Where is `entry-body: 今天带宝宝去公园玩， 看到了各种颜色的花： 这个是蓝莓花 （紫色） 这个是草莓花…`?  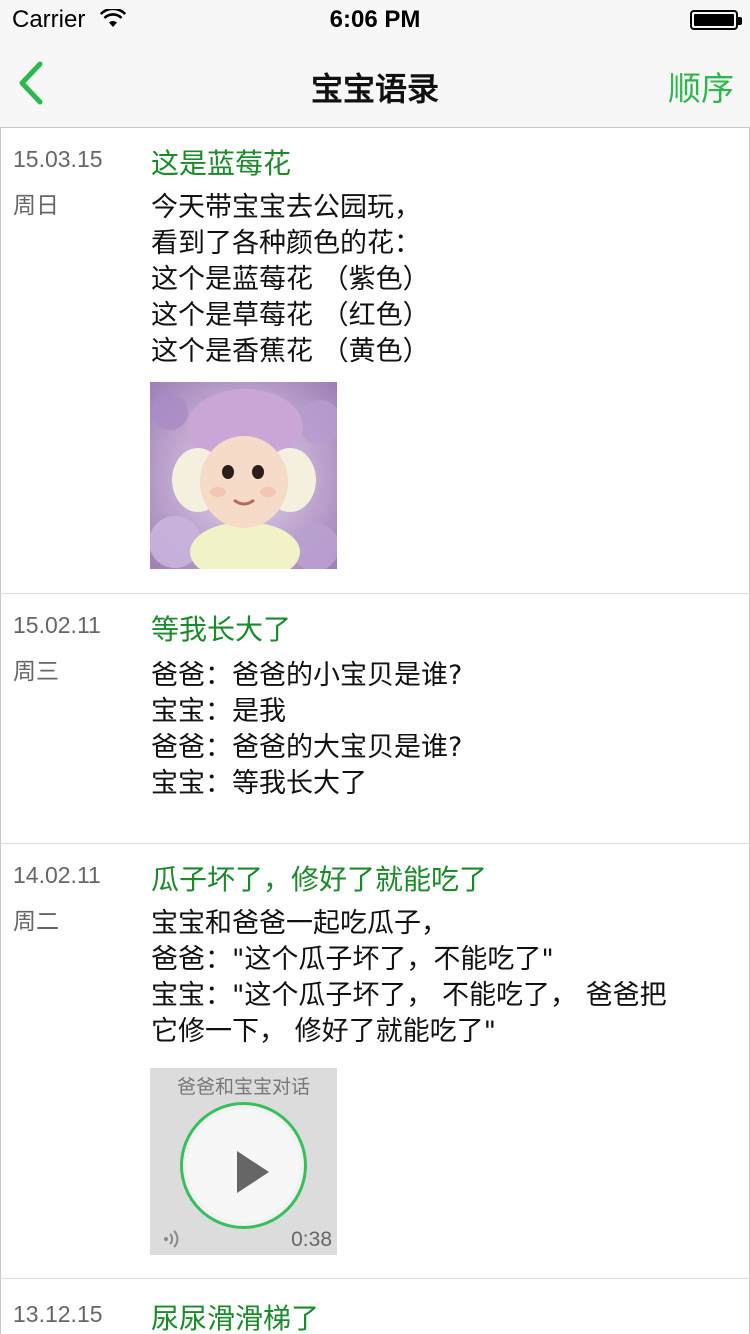 entry-body: 今天带宝宝去公园玩， 看到了各种颜色的花： 这个是蓝莓花 （紫色） 这个是草莓花… is located at coordinates (290, 279).